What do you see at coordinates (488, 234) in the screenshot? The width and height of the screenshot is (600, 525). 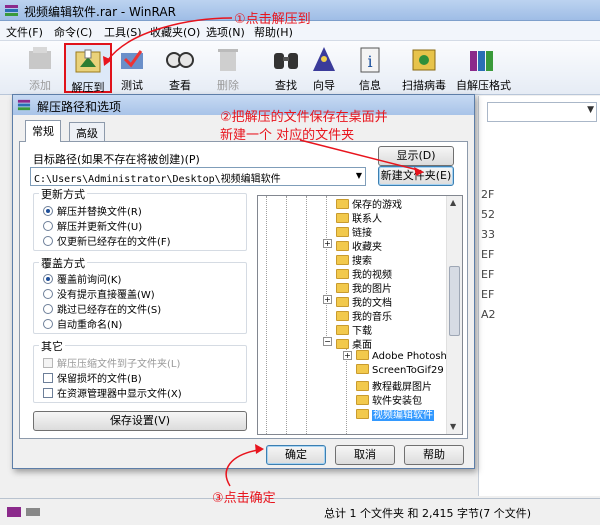 I see `list-item-value: 33` at bounding box center [488, 234].